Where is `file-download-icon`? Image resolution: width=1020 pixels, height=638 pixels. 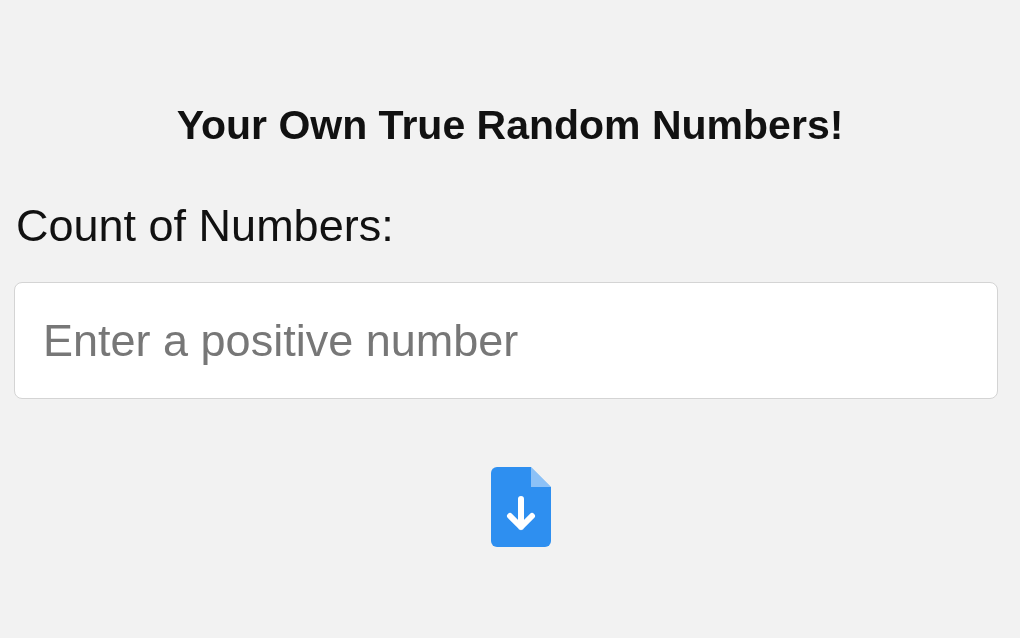 file-download-icon is located at coordinates (521, 507).